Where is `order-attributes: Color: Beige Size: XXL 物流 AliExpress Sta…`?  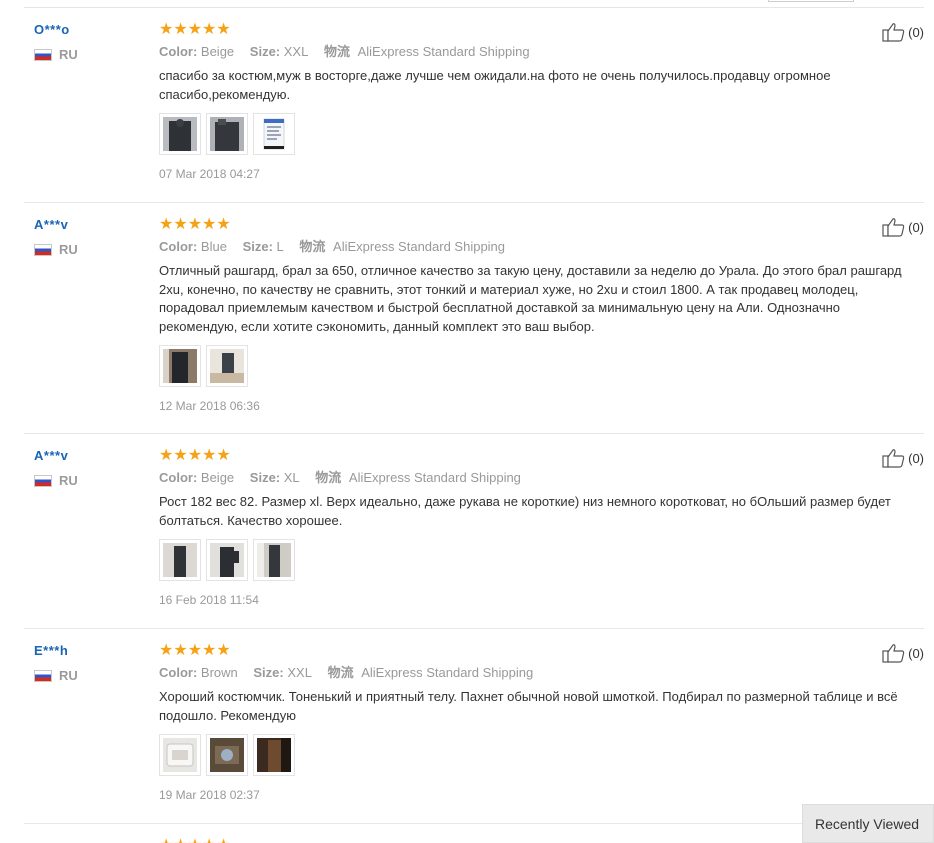
order-attributes: Color: Beige Size: XXL 物流 AliExpress Sta… is located at coordinates (541, 52).